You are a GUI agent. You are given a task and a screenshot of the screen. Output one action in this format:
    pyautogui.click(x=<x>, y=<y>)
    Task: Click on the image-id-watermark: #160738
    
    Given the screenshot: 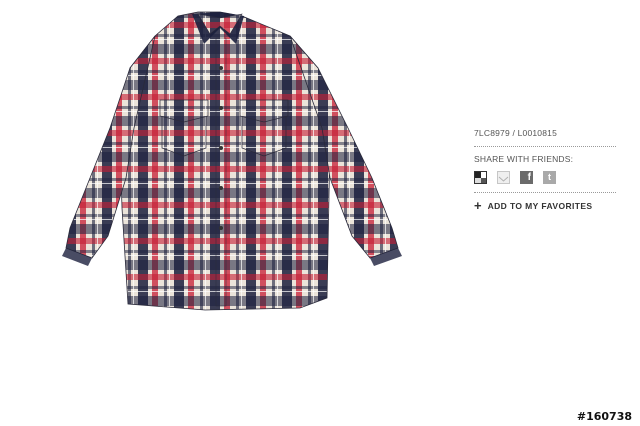 What is the action you would take?
    pyautogui.click(x=604, y=416)
    